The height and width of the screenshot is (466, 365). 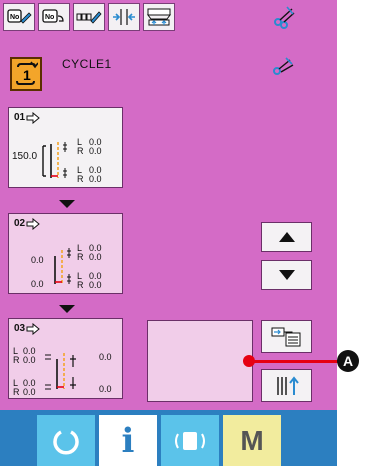 I want to click on cycle-edit-button, so click(x=89, y=17).